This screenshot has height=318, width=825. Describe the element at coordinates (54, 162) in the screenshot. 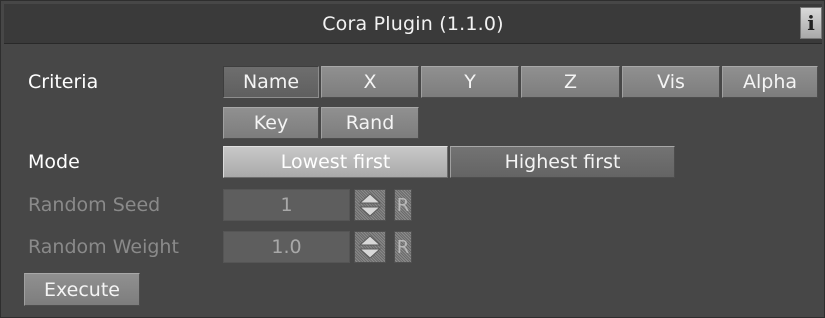

I see `mode-label: Mode` at that location.